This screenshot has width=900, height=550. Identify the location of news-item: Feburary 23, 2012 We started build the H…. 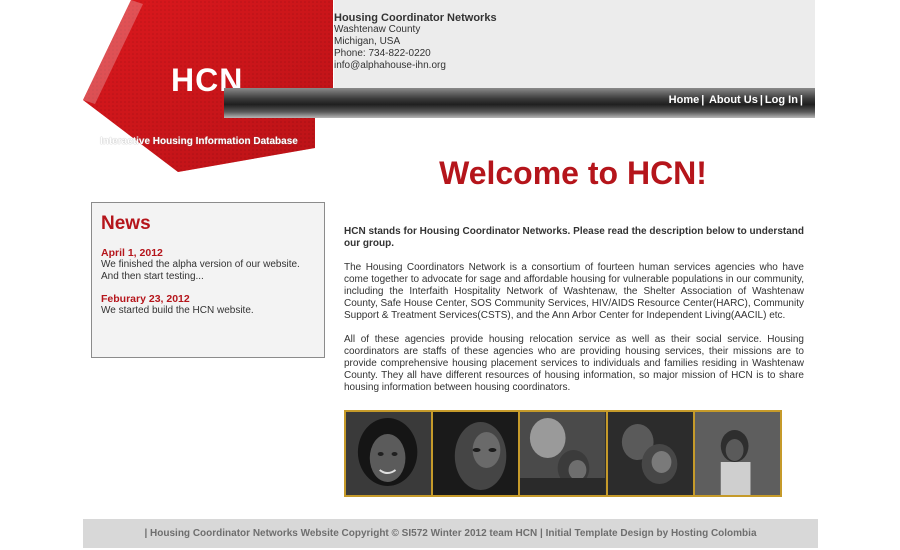
(208, 305).